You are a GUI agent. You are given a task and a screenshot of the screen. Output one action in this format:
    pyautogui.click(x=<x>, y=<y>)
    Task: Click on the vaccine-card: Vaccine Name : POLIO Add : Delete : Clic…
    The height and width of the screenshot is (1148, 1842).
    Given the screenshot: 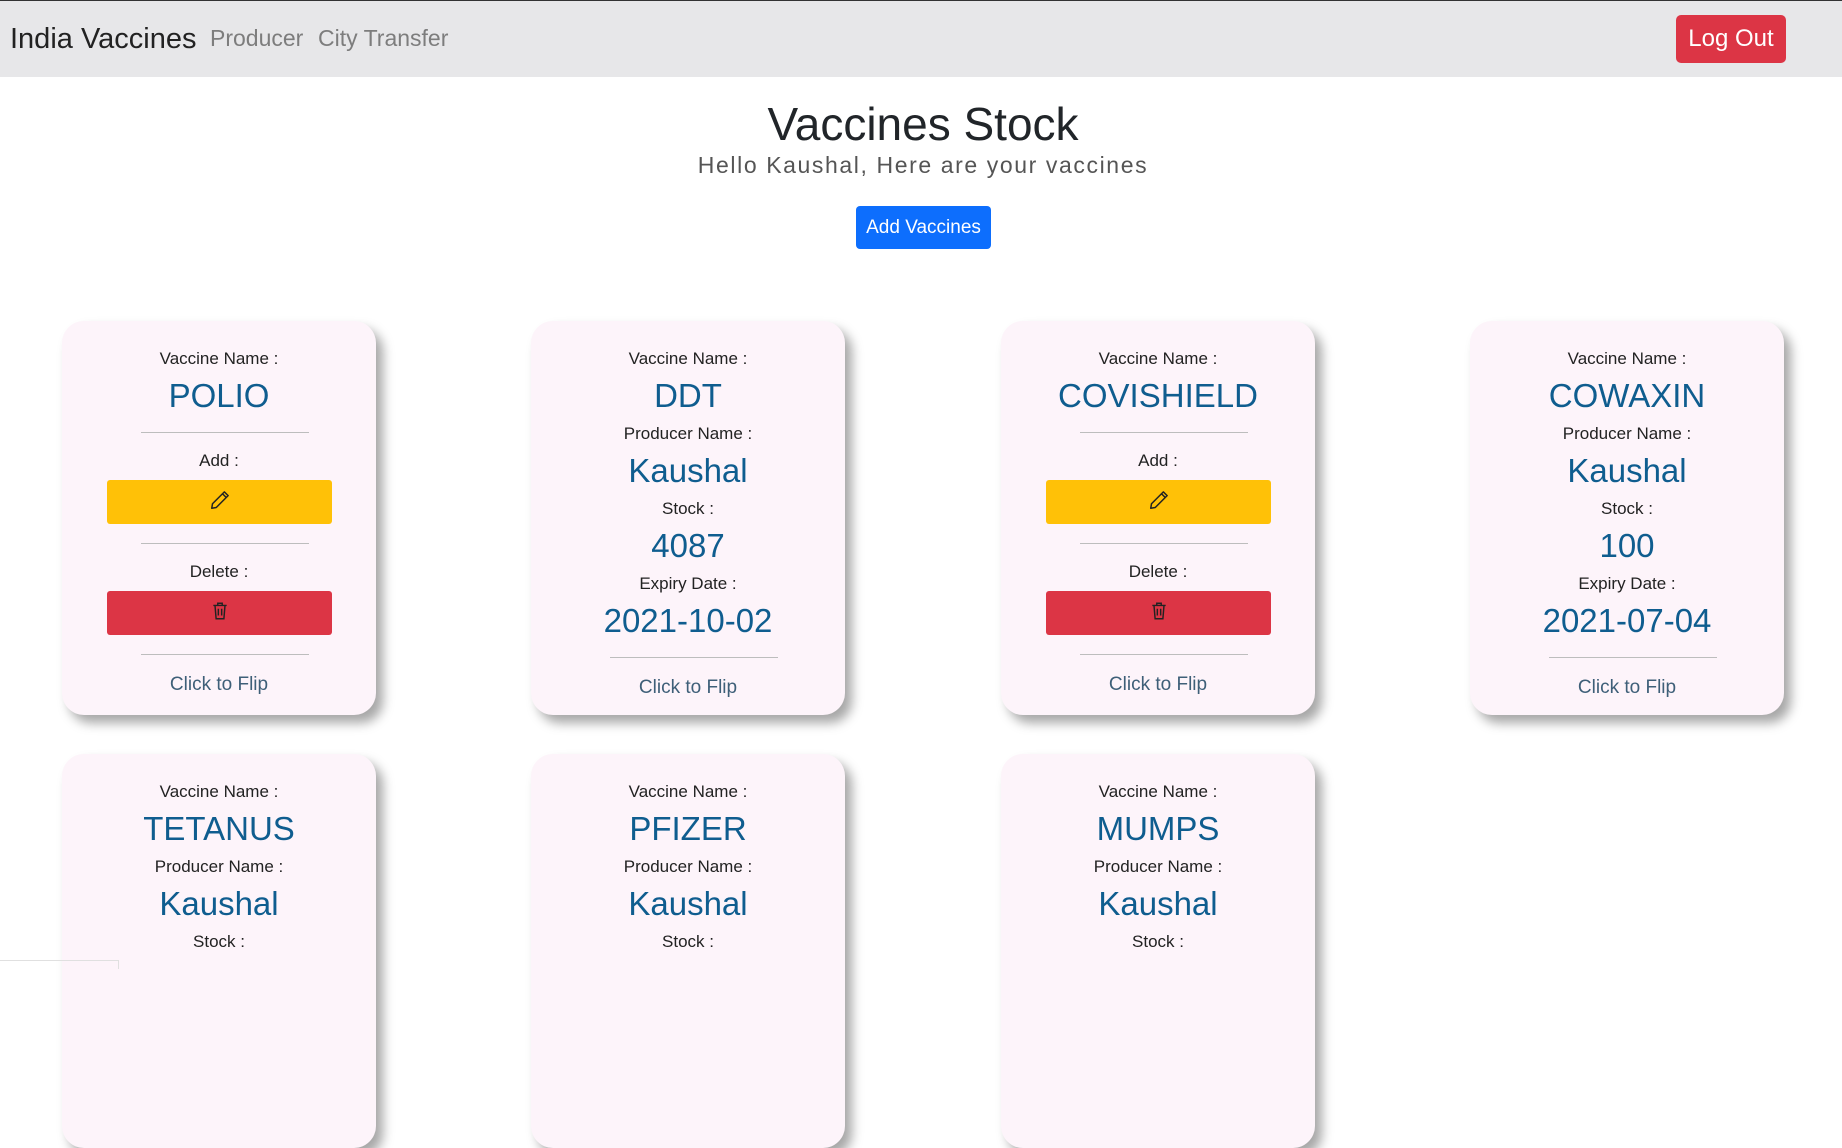 What is the action you would take?
    pyautogui.click(x=219, y=518)
    